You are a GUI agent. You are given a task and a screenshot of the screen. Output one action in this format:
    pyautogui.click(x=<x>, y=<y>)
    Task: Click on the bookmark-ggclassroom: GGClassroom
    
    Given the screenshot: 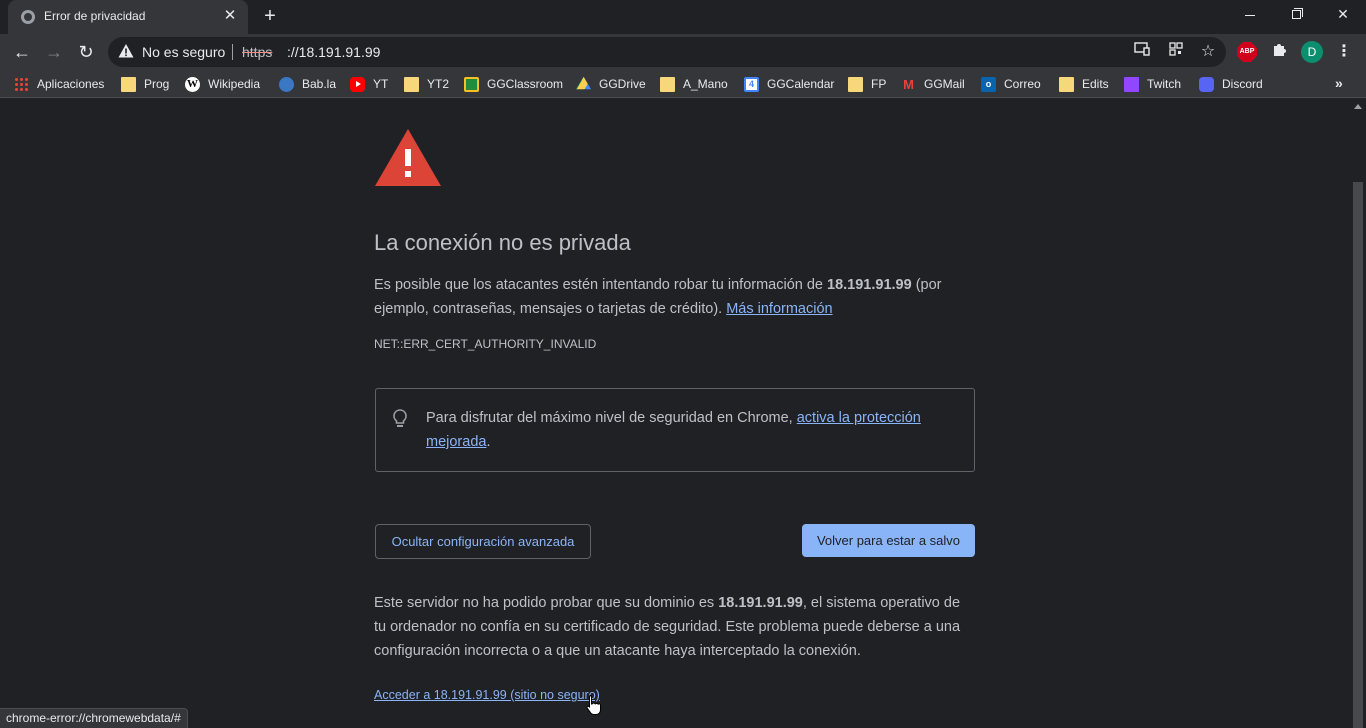 What is the action you would take?
    pyautogui.click(x=513, y=84)
    